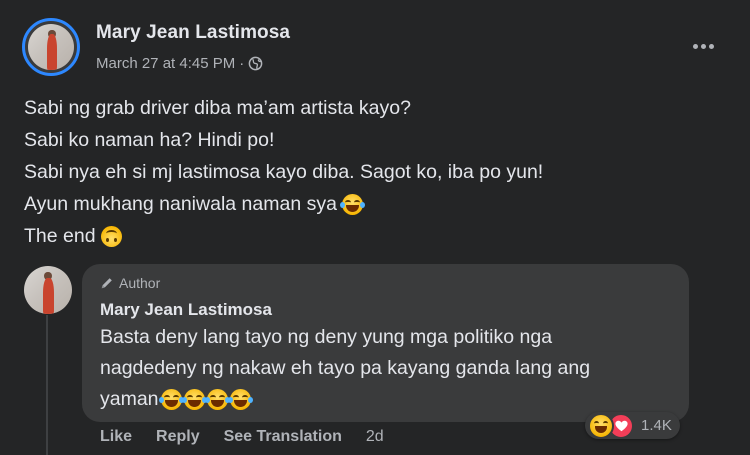  What do you see at coordinates (601, 425) in the screenshot?
I see `haha-reaction-icon` at bounding box center [601, 425].